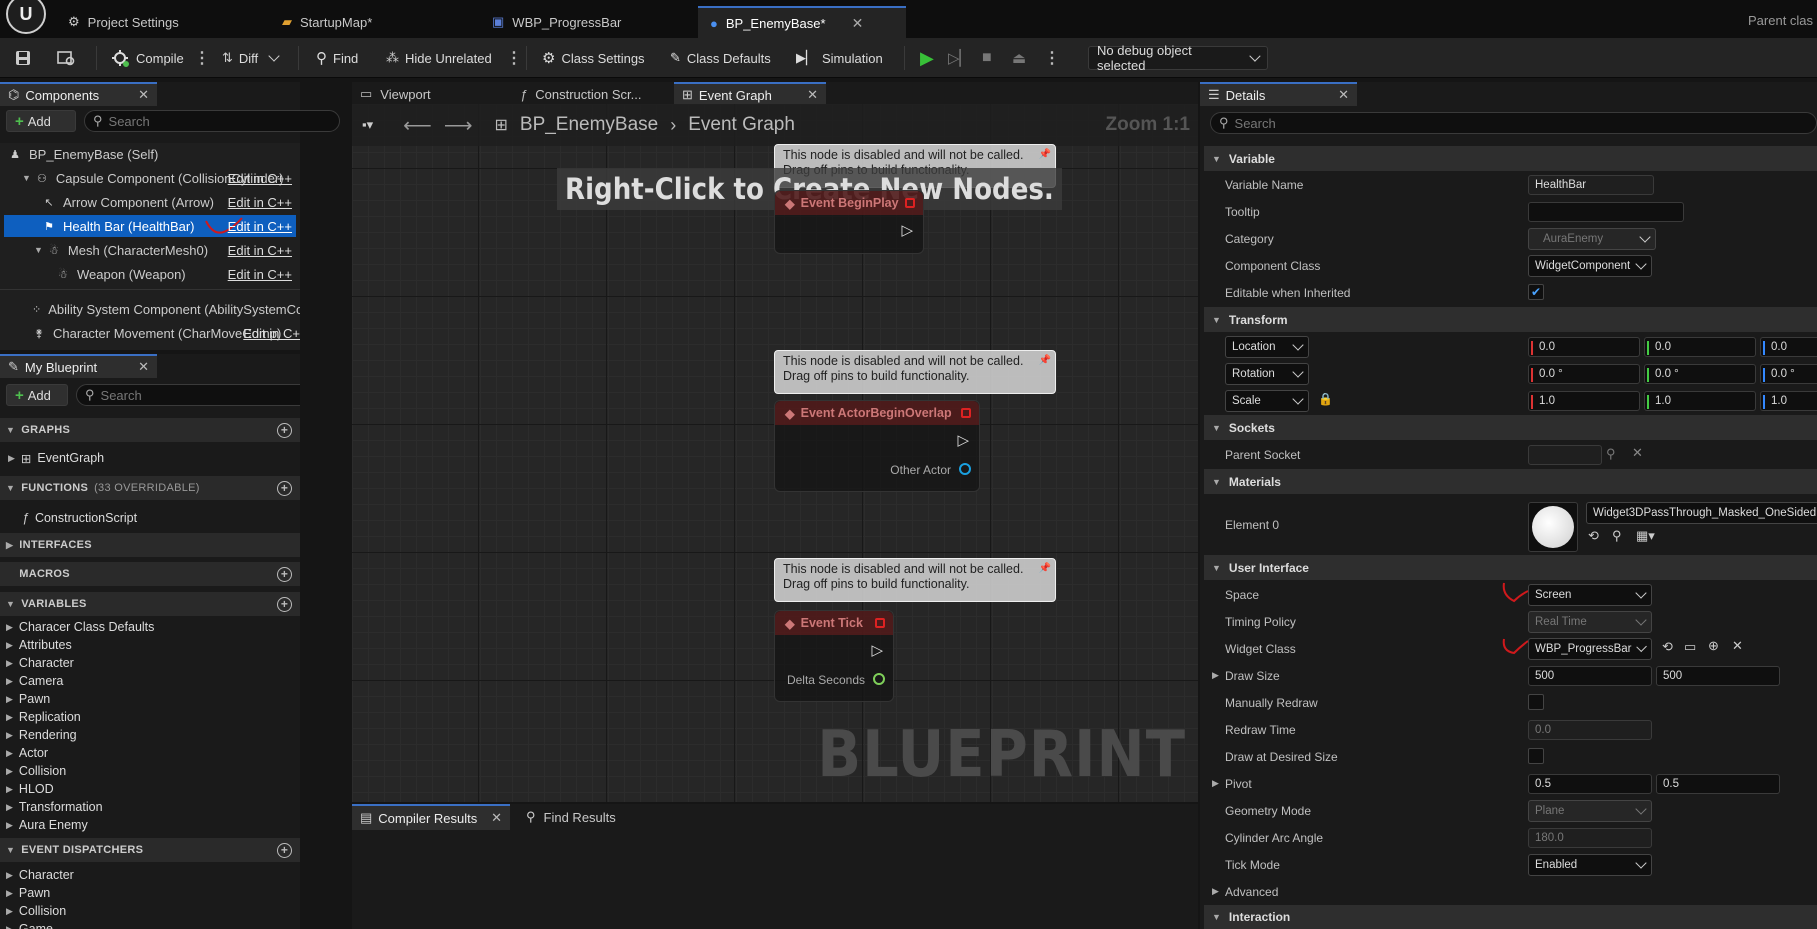  I want to click on category-character: ▶ Character, so click(40, 663).